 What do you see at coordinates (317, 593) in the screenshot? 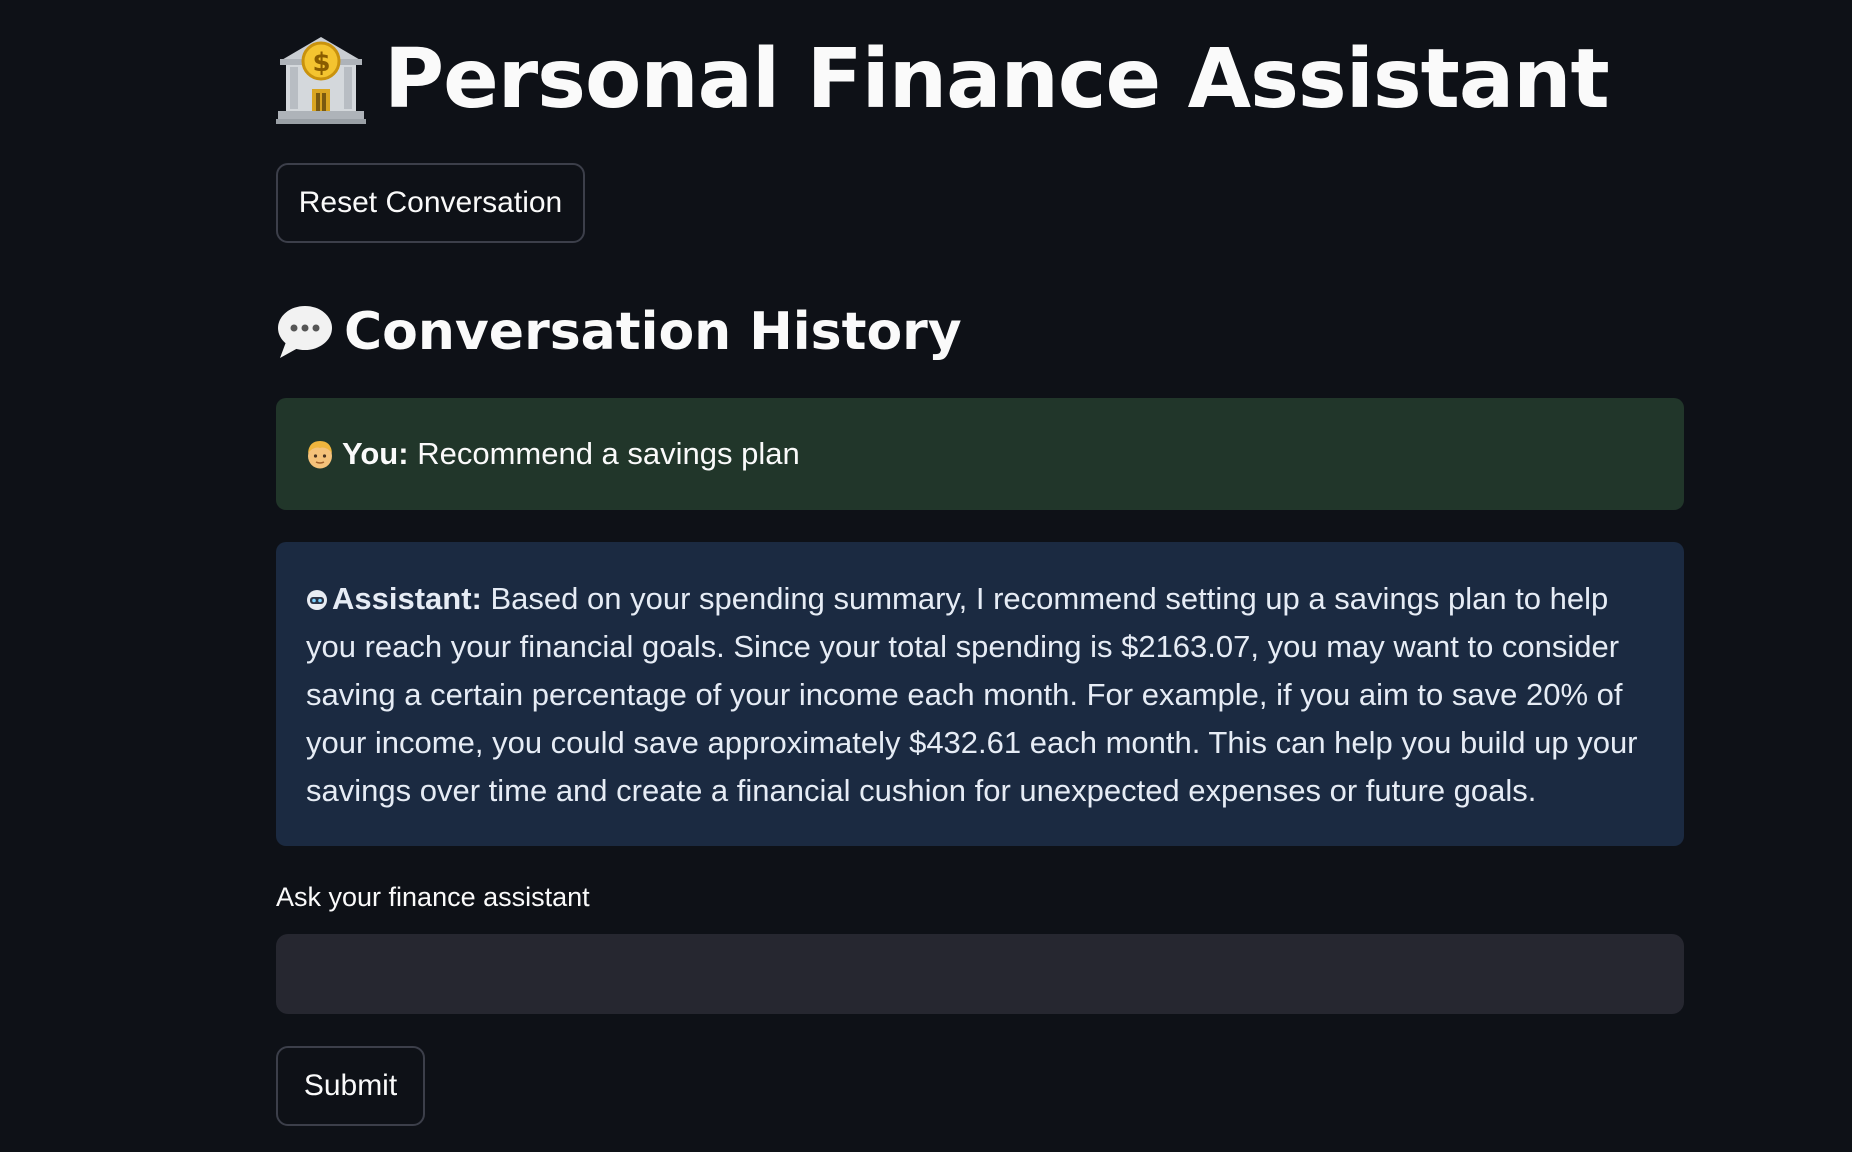
I see `robot-icon` at bounding box center [317, 593].